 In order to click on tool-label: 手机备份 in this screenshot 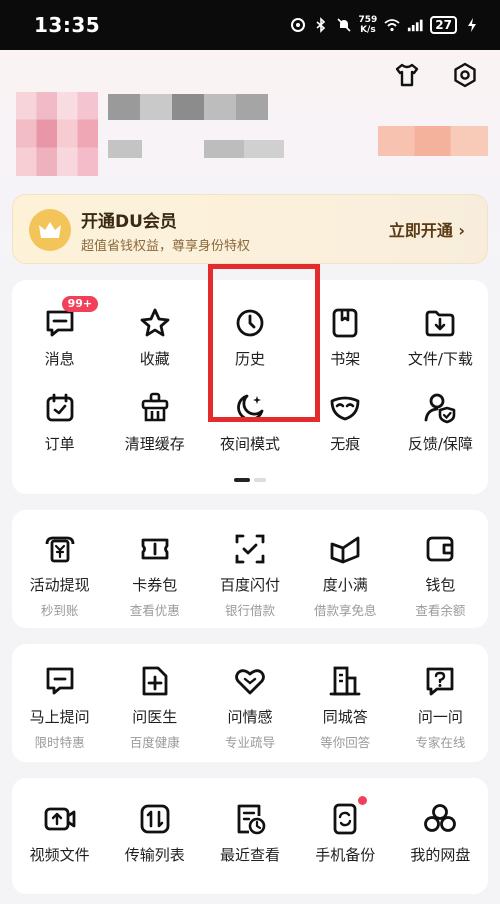, I will do `click(345, 855)`.